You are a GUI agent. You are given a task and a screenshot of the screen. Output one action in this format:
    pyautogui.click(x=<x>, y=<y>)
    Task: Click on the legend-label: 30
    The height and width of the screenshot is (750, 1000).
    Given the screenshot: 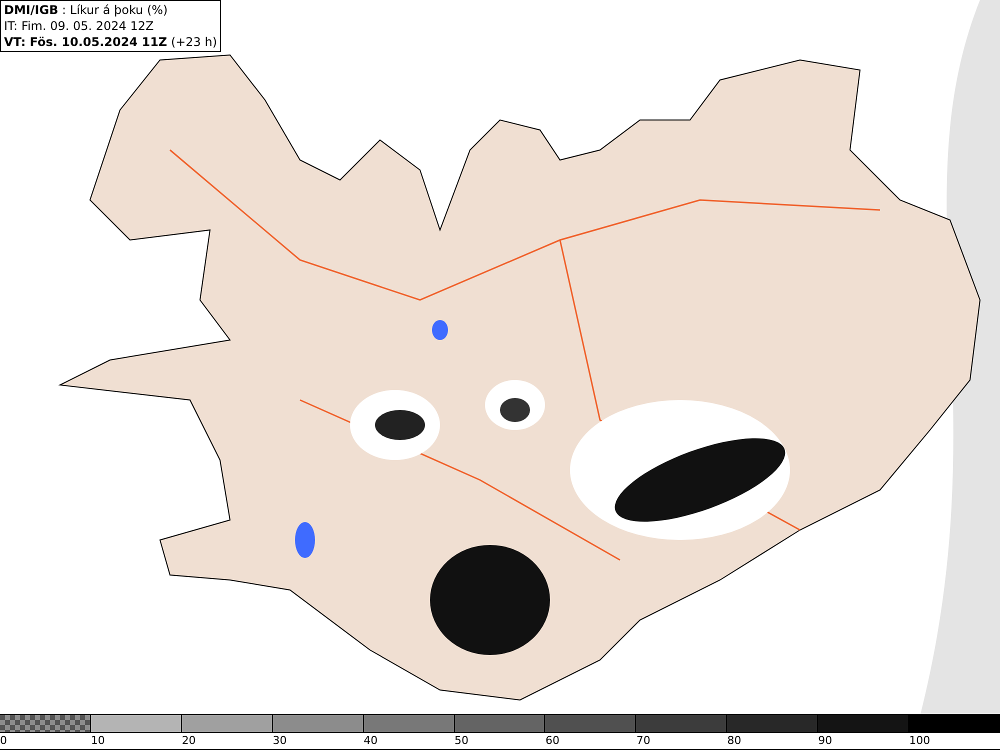 What is the action you would take?
    pyautogui.click(x=279, y=740)
    